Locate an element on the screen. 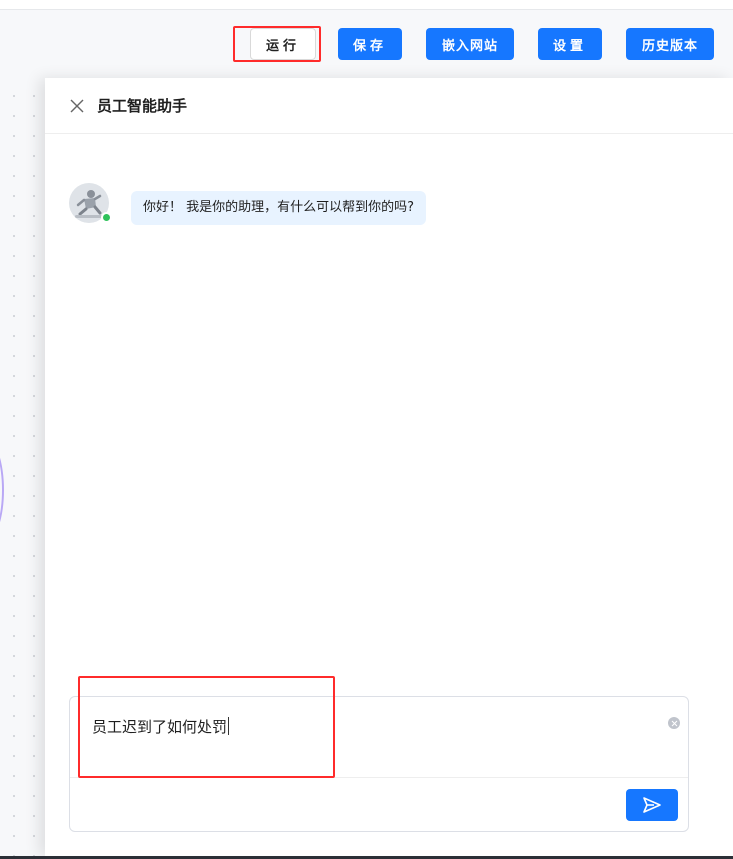 The width and height of the screenshot is (733, 859). settings-button: 设置 is located at coordinates (570, 44).